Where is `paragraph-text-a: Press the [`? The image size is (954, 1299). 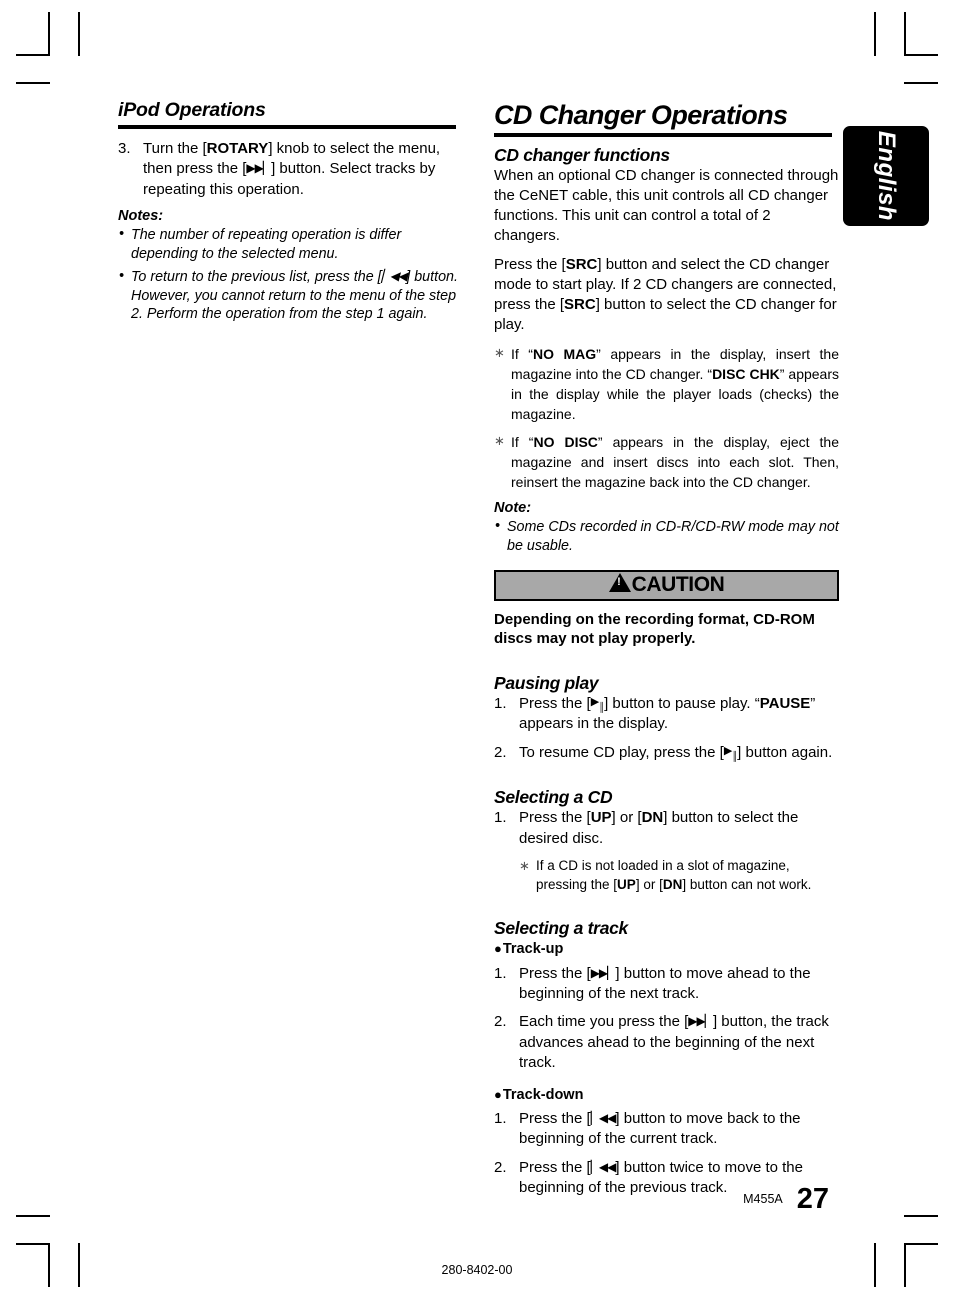 paragraph-text-a: Press the [ is located at coordinates (530, 265).